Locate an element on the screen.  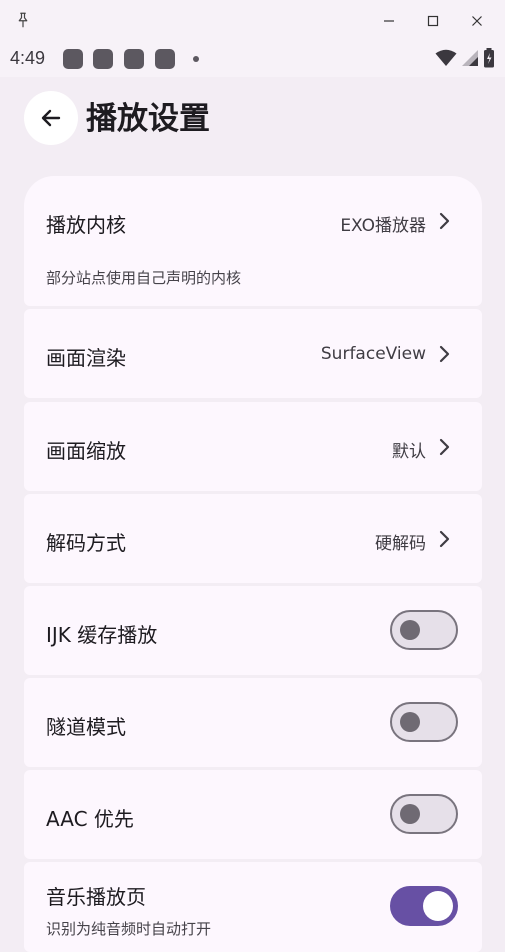
setting-label: 播放内核 is located at coordinates (86, 225).